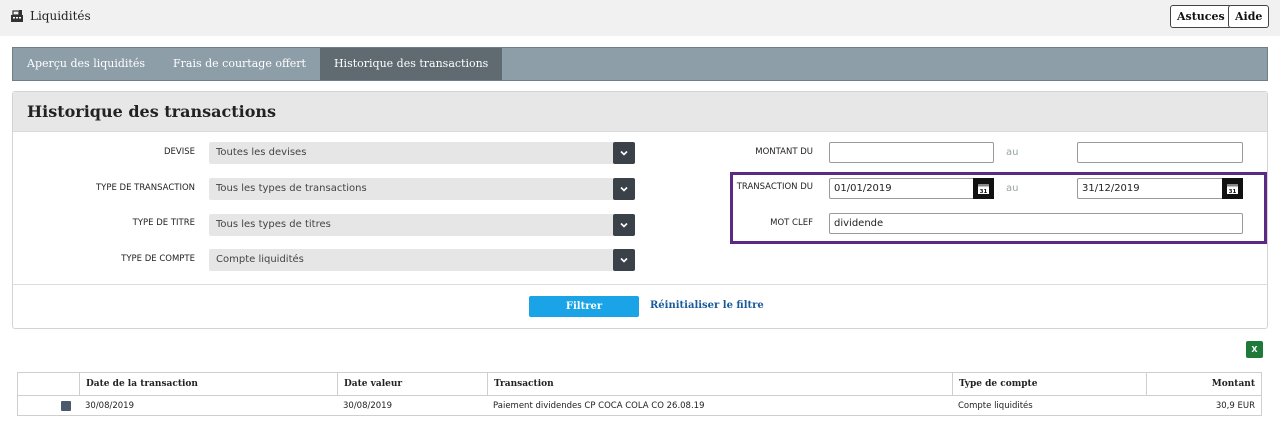  What do you see at coordinates (145, 188) in the screenshot?
I see `type-transaction-label: TYPE DE TRANSACTION` at bounding box center [145, 188].